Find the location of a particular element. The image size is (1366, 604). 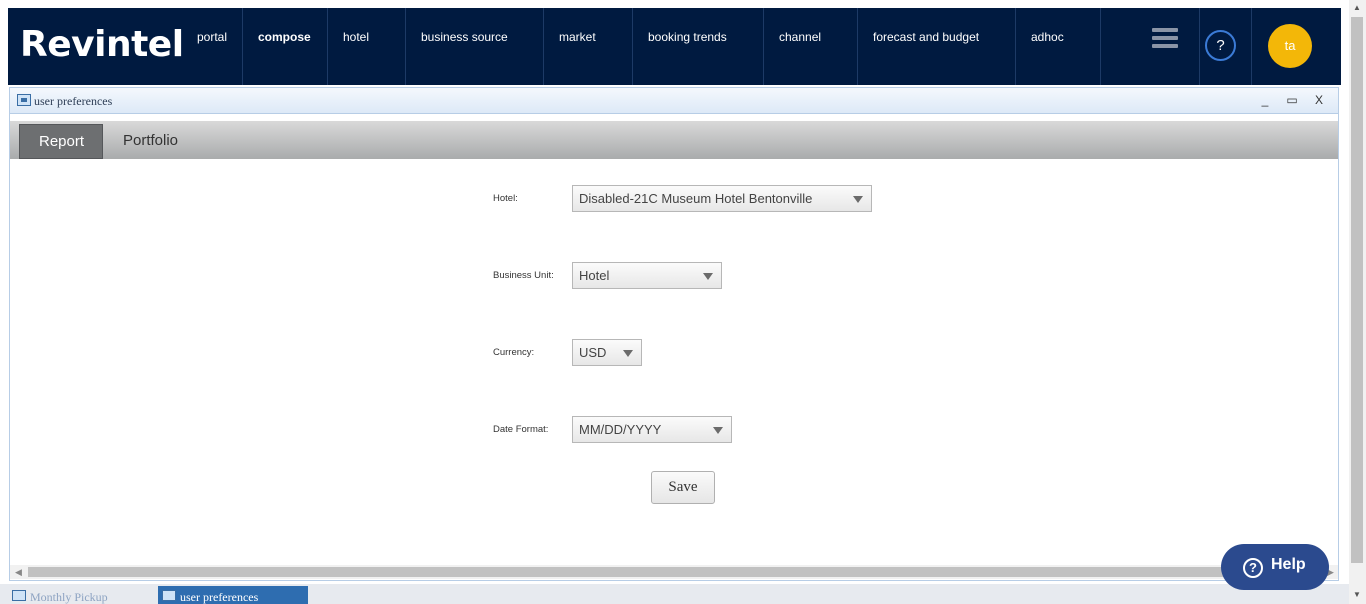

currency-select: USD is located at coordinates (607, 352).